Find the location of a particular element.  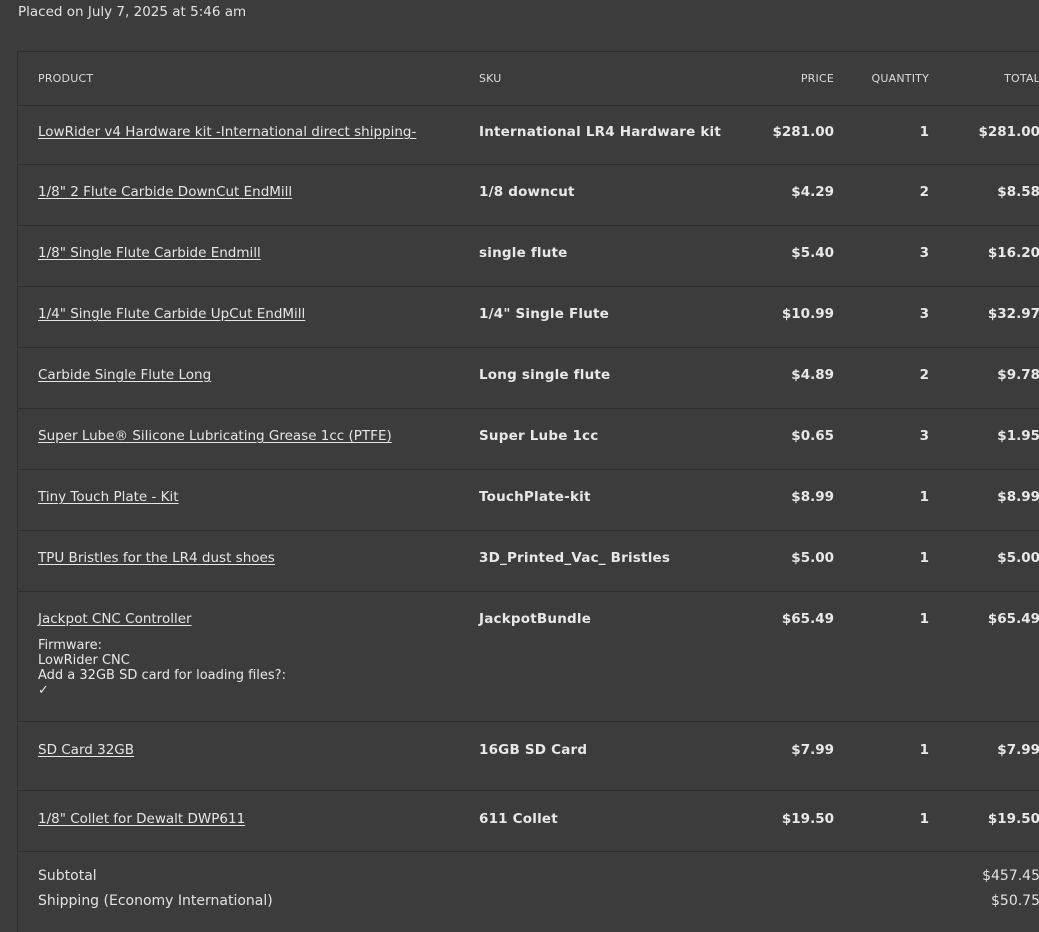

header-total: TOTAL is located at coordinates (992, 79).